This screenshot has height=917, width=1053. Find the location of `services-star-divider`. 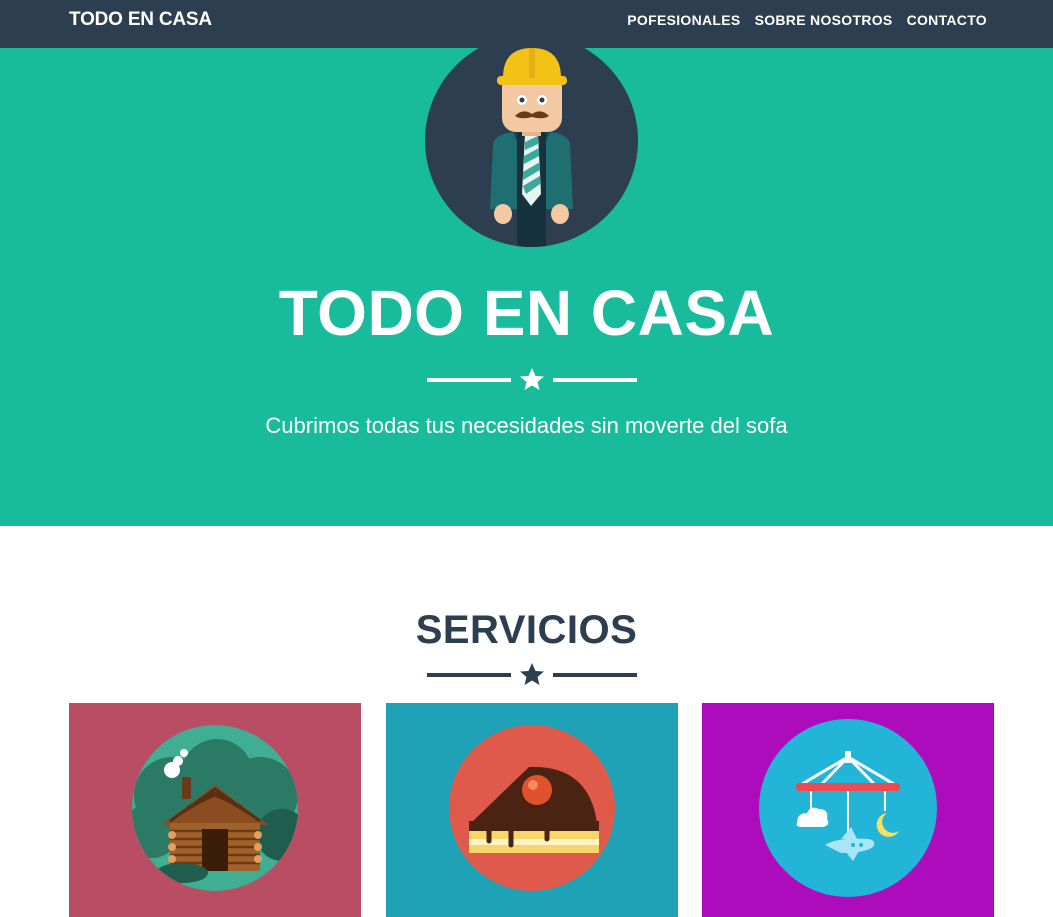

services-star-divider is located at coordinates (532, 674).